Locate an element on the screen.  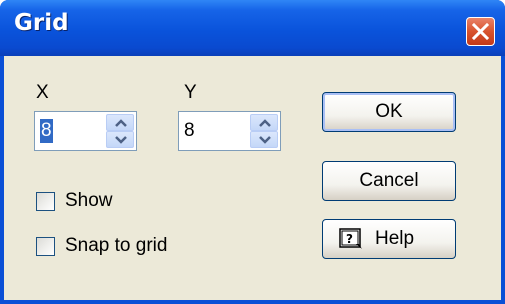
y-value-input: 8 is located at coordinates (189, 131).